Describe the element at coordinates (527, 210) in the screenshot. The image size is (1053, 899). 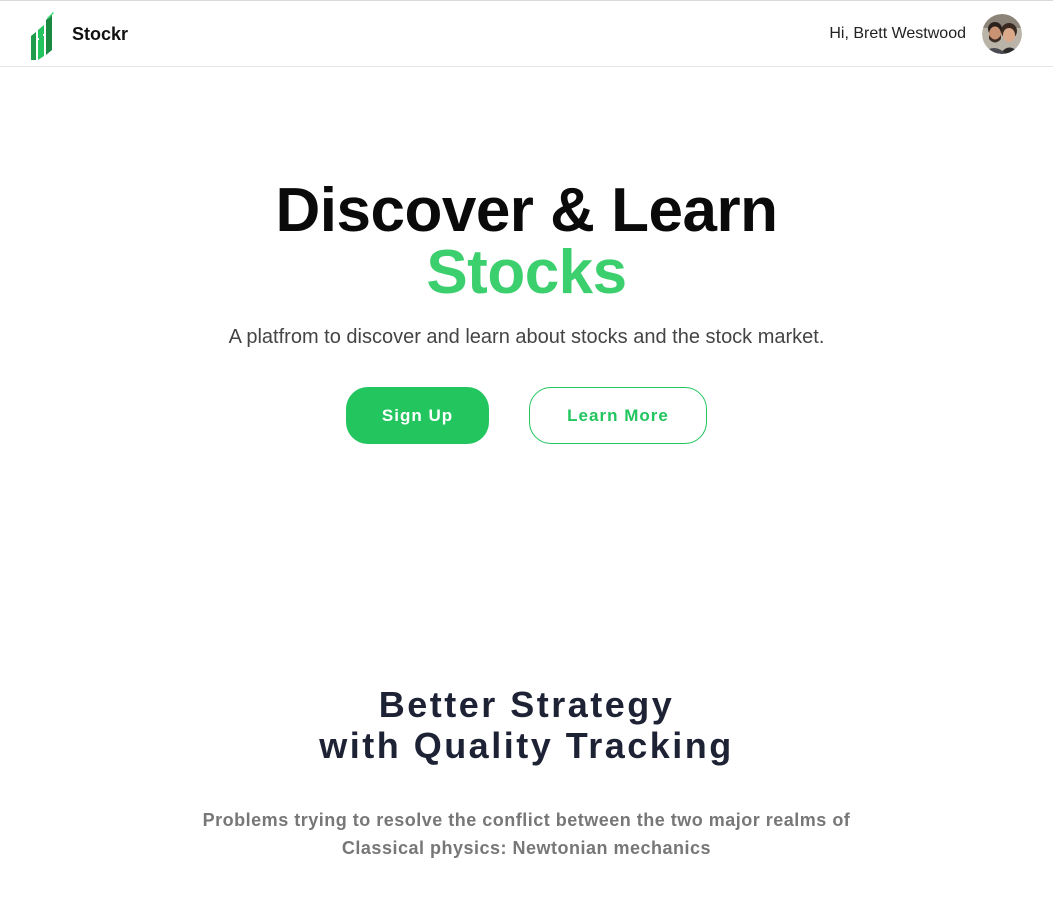
I see `hero-title: Discover & Learn` at that location.